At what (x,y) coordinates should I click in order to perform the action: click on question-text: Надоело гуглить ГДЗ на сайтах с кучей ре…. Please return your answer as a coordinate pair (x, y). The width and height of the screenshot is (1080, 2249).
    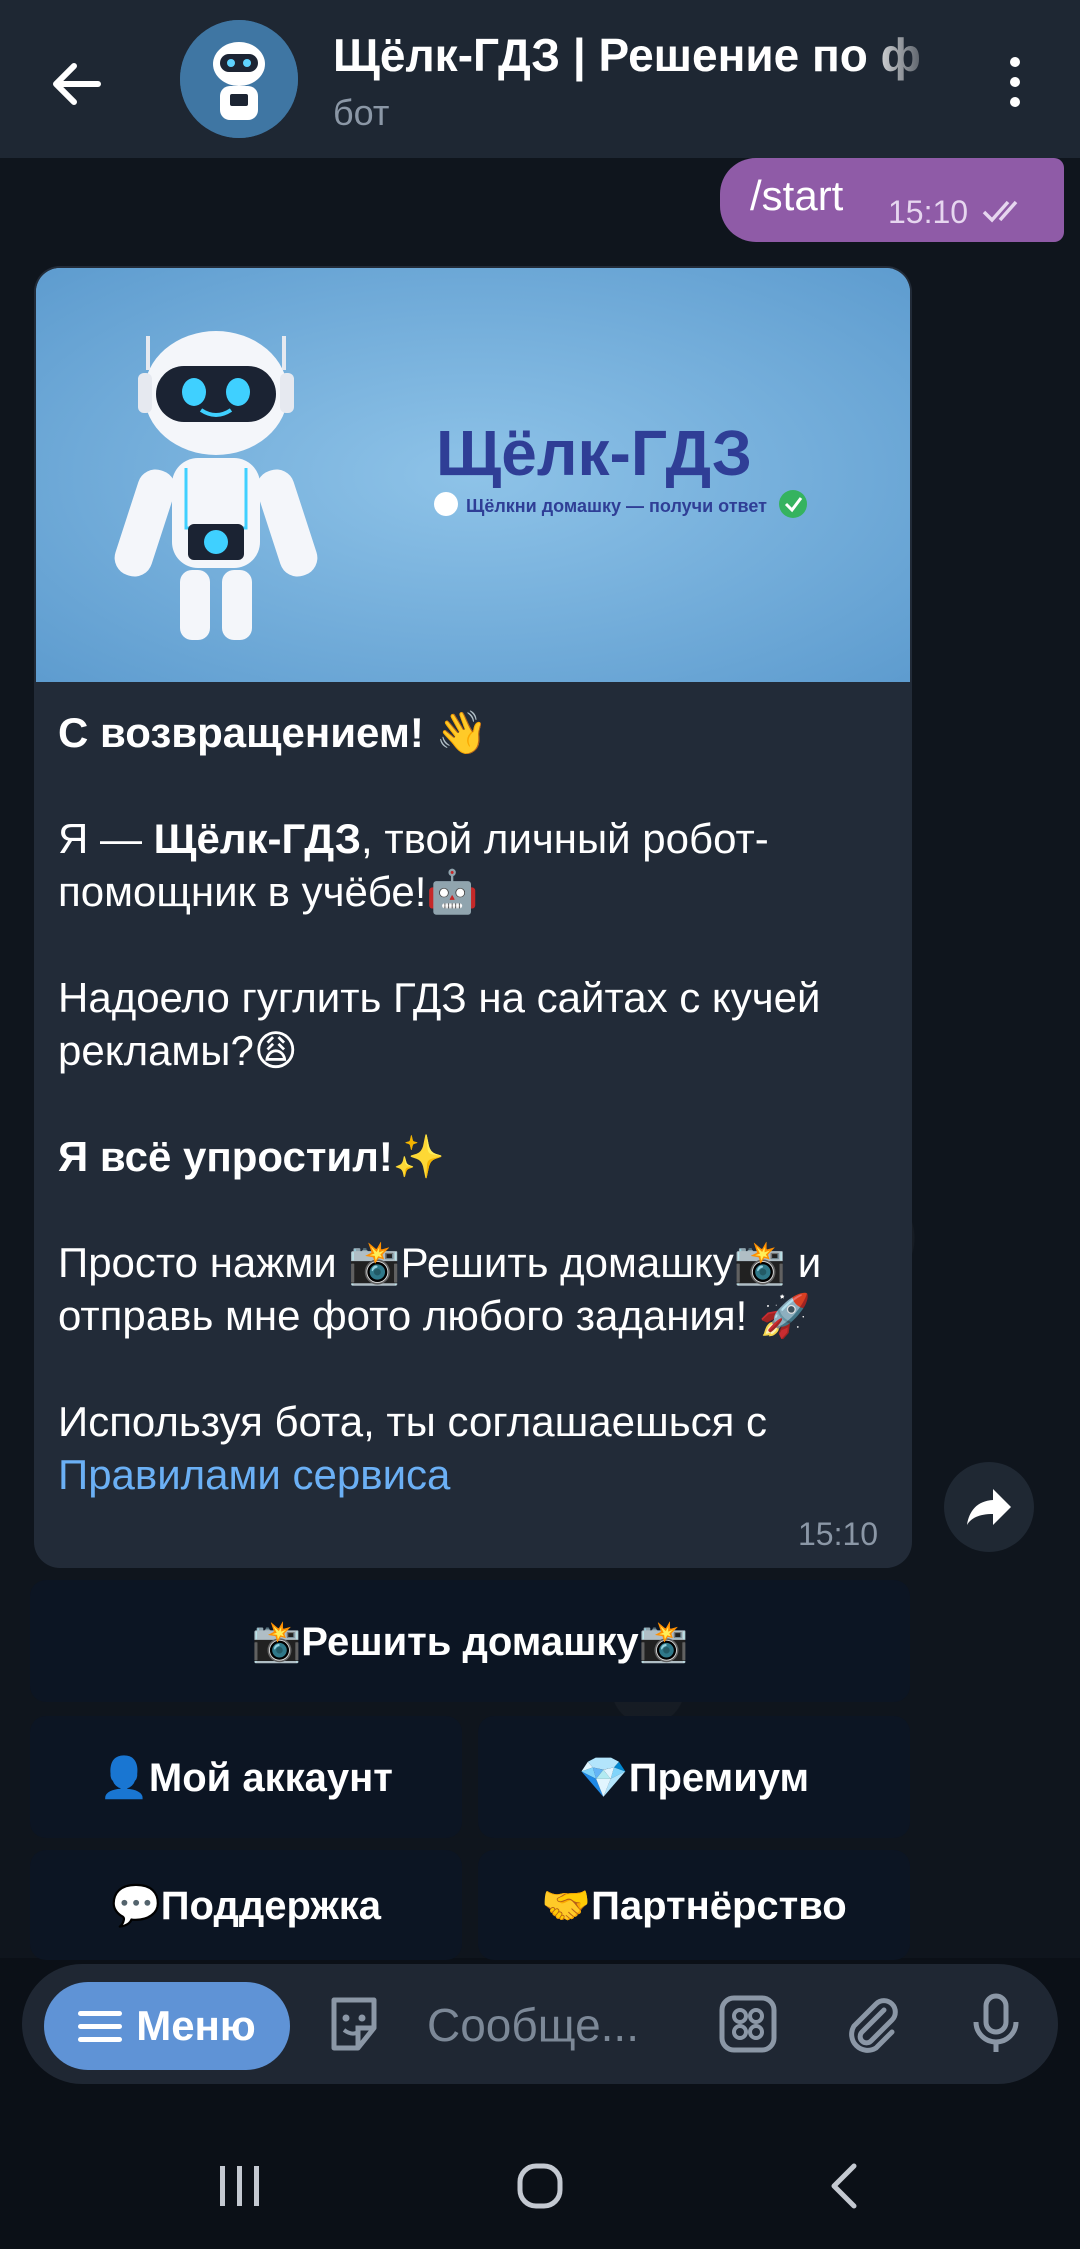
    Looking at the image, I should click on (439, 1024).